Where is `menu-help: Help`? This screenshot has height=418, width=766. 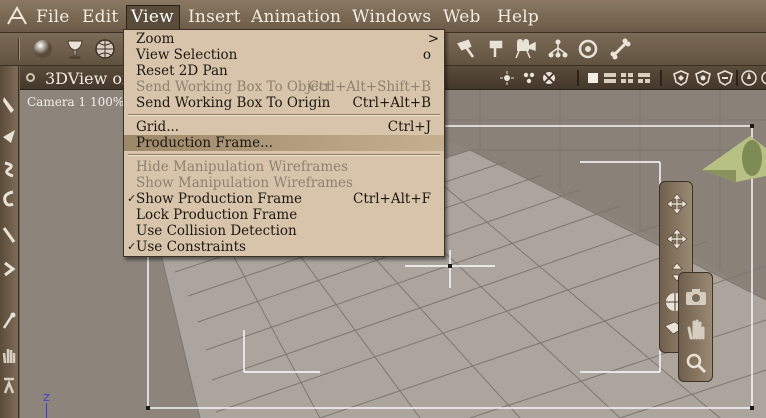
menu-help: Help is located at coordinates (518, 17).